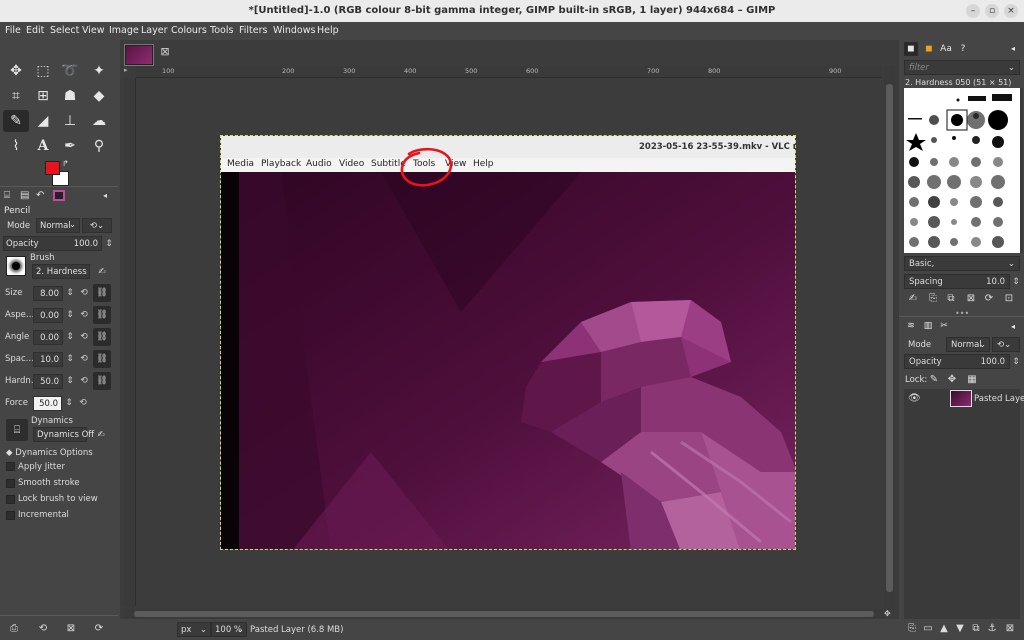 The width and height of the screenshot is (1024, 640). I want to click on menu-windows: Windows, so click(294, 30).